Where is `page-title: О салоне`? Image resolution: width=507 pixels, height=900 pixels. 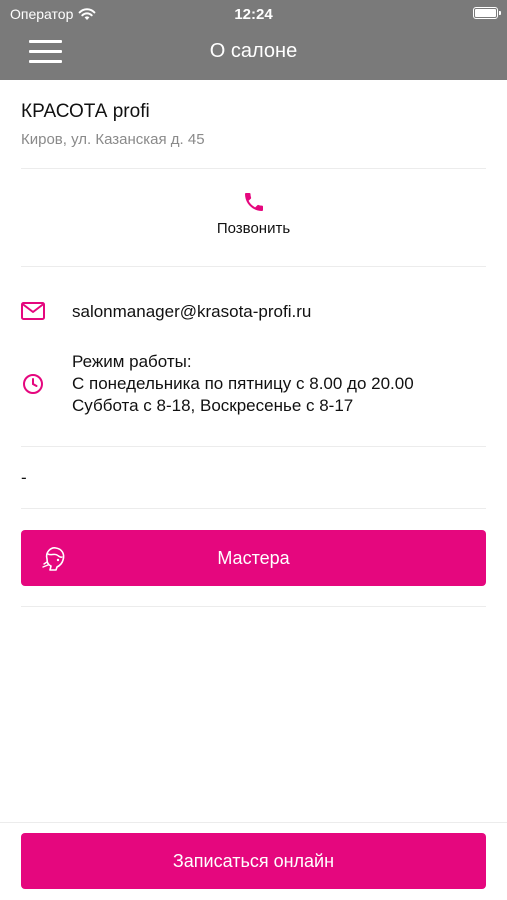
page-title: О салоне is located at coordinates (253, 51).